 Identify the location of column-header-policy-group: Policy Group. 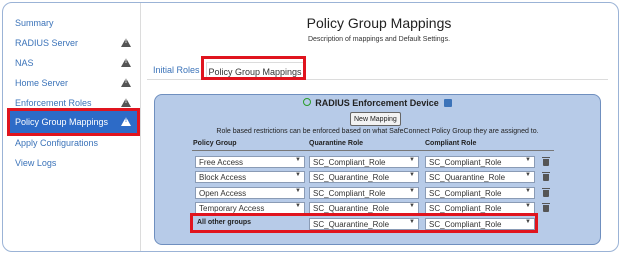
(215, 143).